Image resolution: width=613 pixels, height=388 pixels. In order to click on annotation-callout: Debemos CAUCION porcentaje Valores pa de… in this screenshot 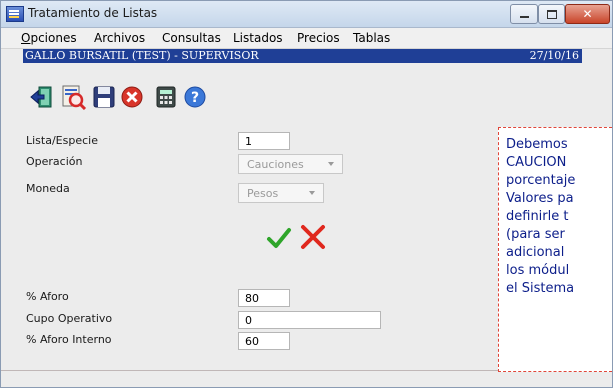, I will do `click(555, 249)`.